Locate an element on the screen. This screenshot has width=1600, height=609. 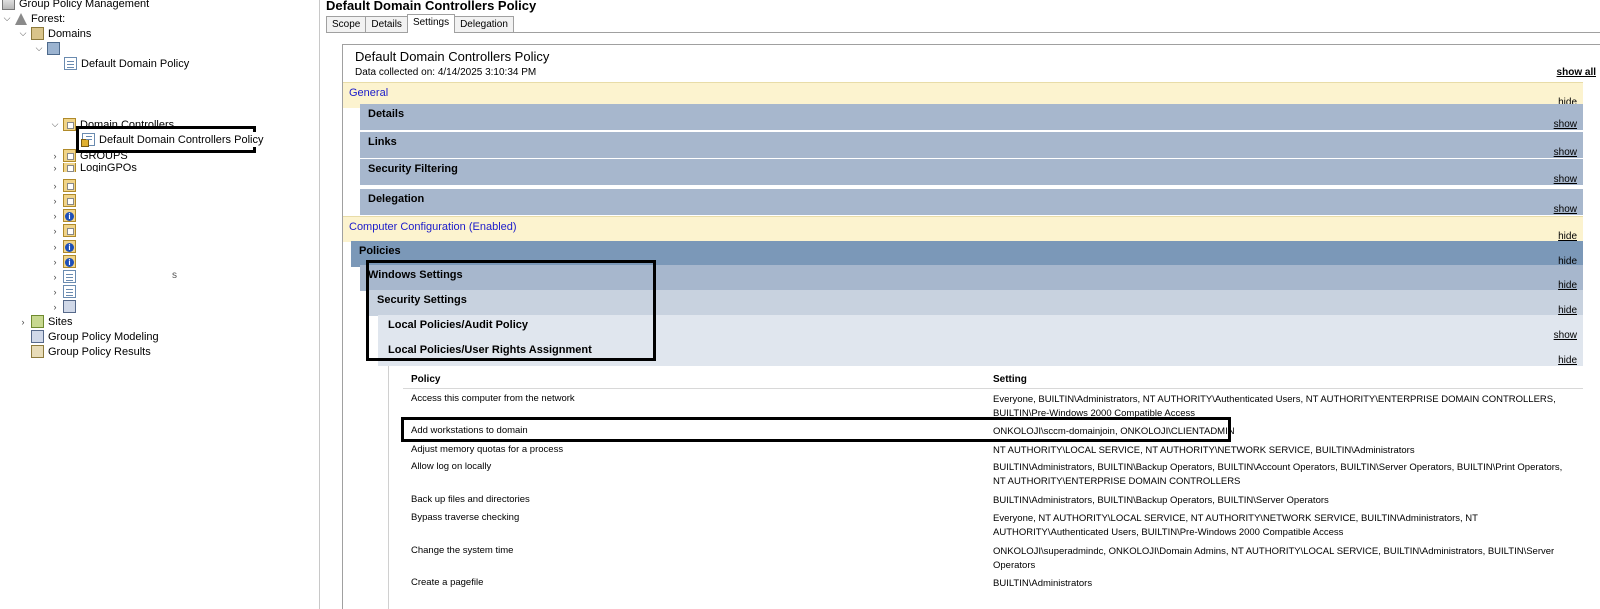
tree-label-sites: Sites is located at coordinates (60, 321).